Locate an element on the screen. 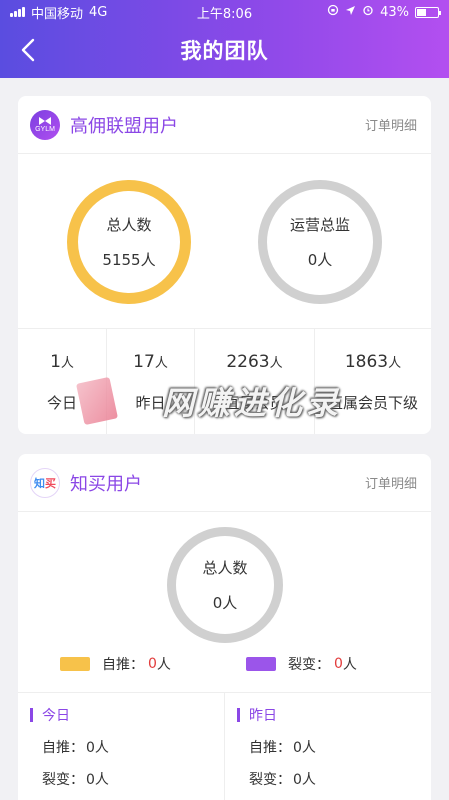 The height and width of the screenshot is (800, 449). zhimai-total-label: 总人数 is located at coordinates (225, 568).